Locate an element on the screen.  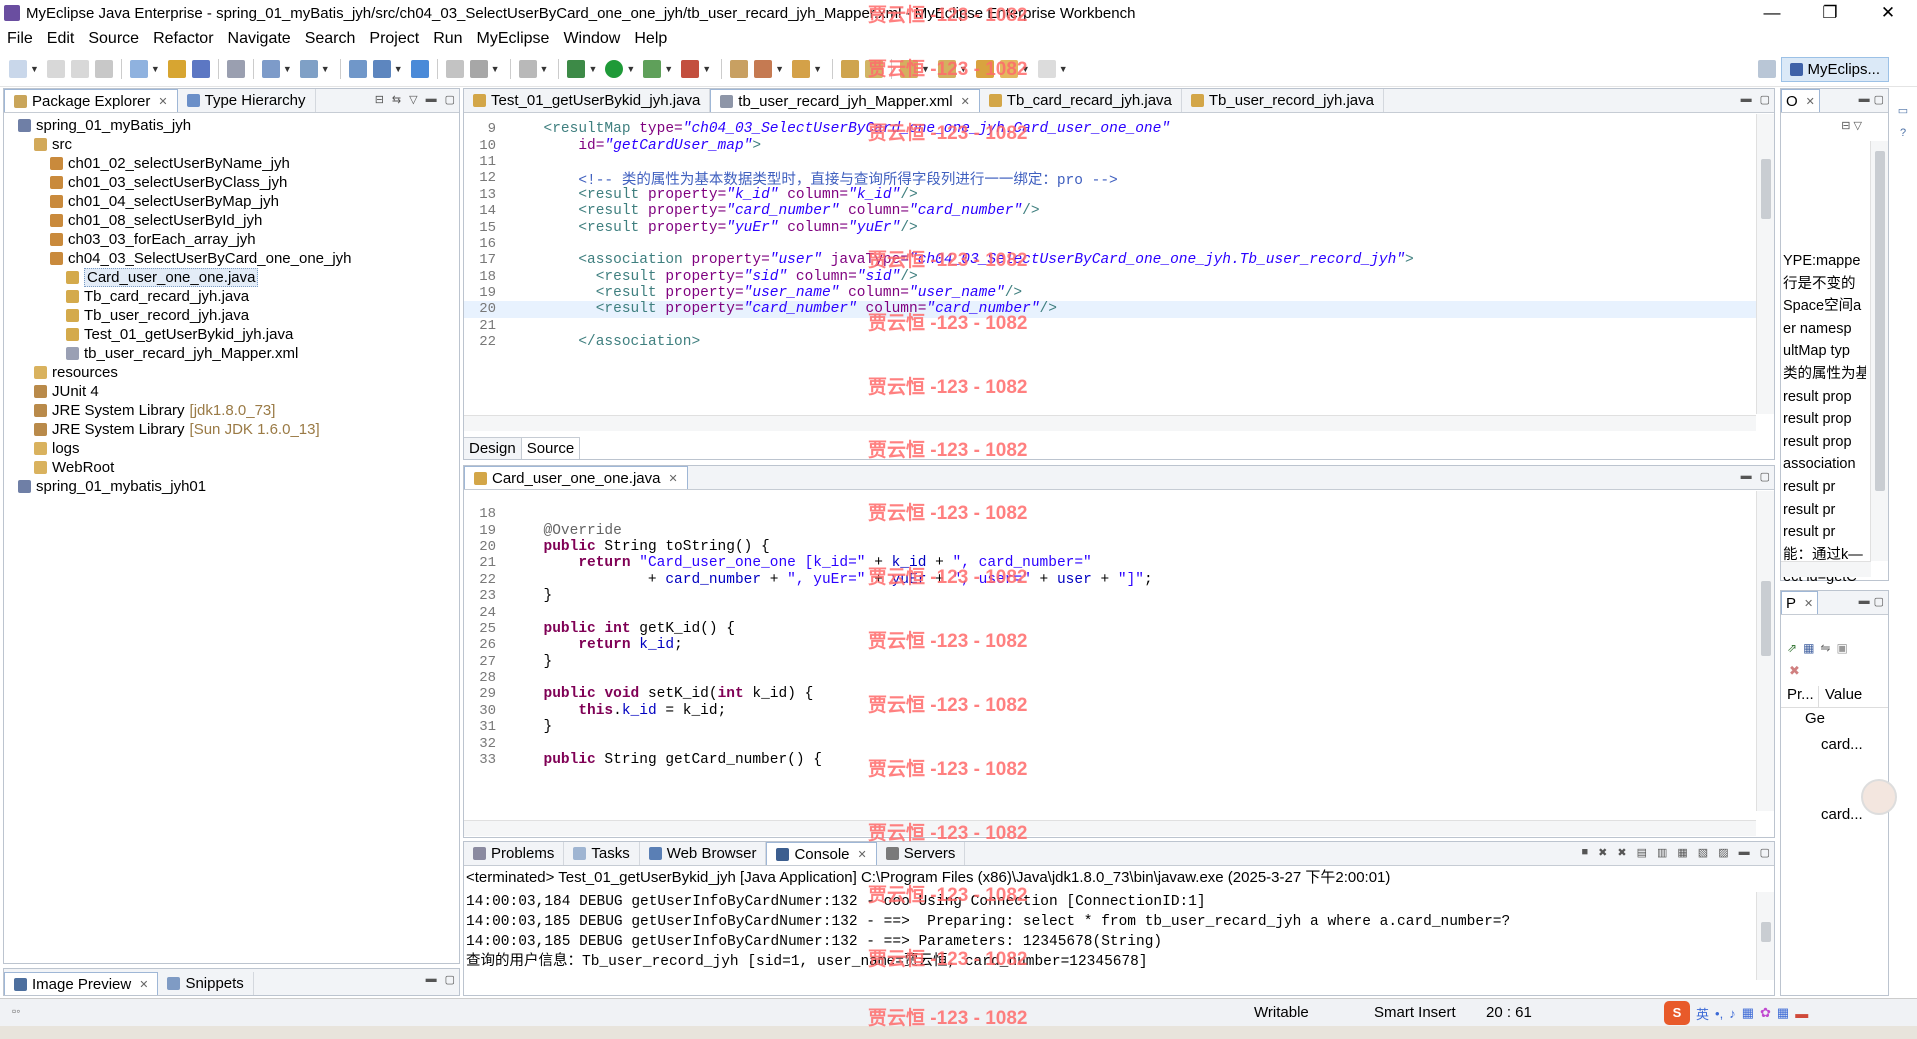
outline-item: Space空间a is located at coordinates (1824, 306).